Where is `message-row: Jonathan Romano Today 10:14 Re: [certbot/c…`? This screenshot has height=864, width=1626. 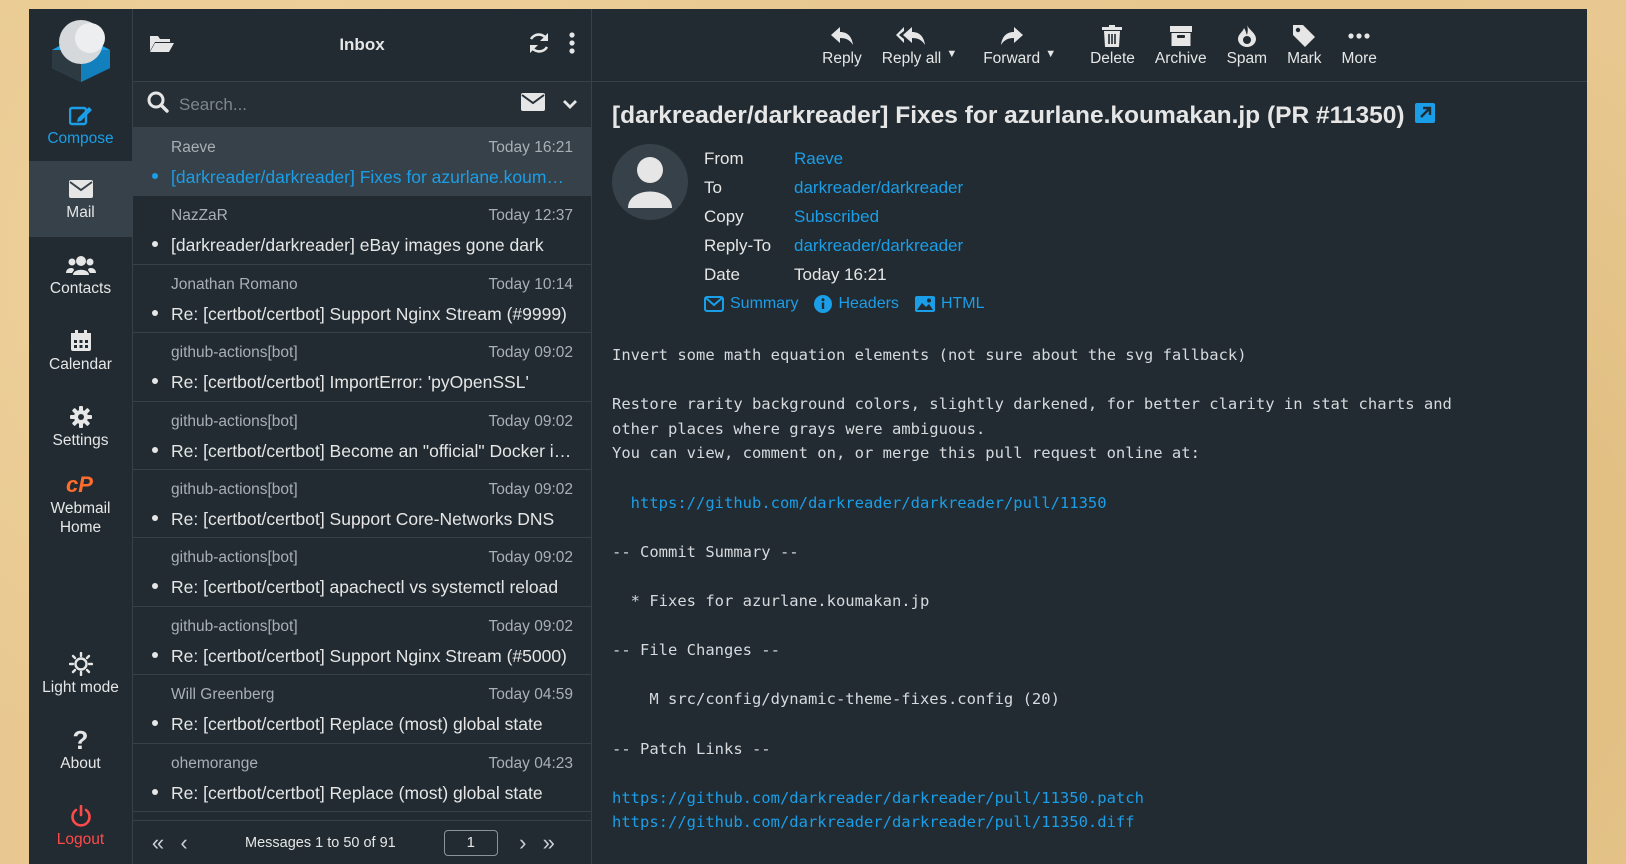
message-row: Jonathan Romano Today 10:14 Re: [certbot/c… is located at coordinates (362, 299).